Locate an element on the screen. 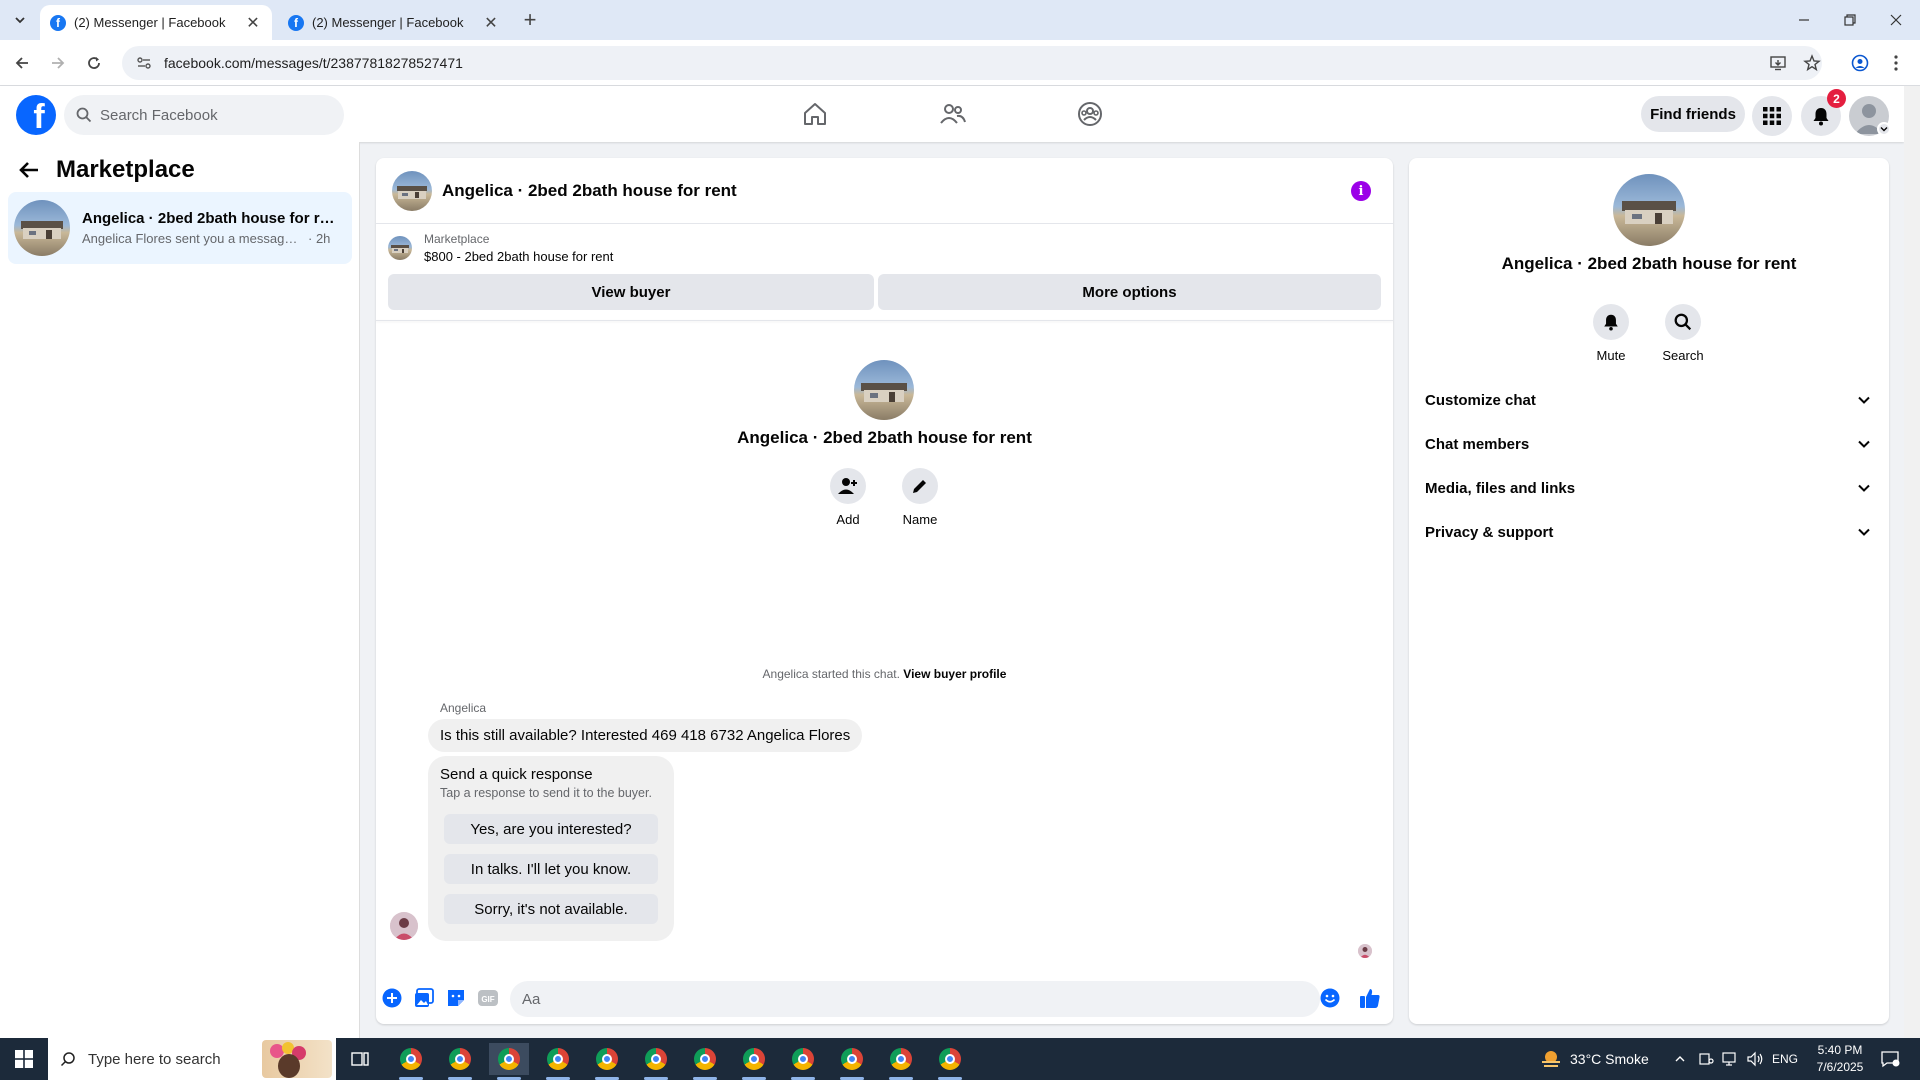 The image size is (1920, 1080). message-sender: Angelica is located at coordinates (463, 708).